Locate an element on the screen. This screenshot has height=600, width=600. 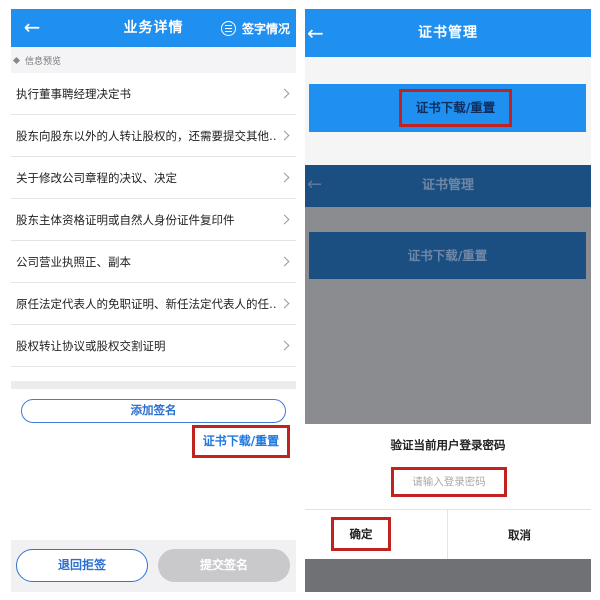
list-item: 关于修改公司章程的决议、决定 is located at coordinates (153, 178).